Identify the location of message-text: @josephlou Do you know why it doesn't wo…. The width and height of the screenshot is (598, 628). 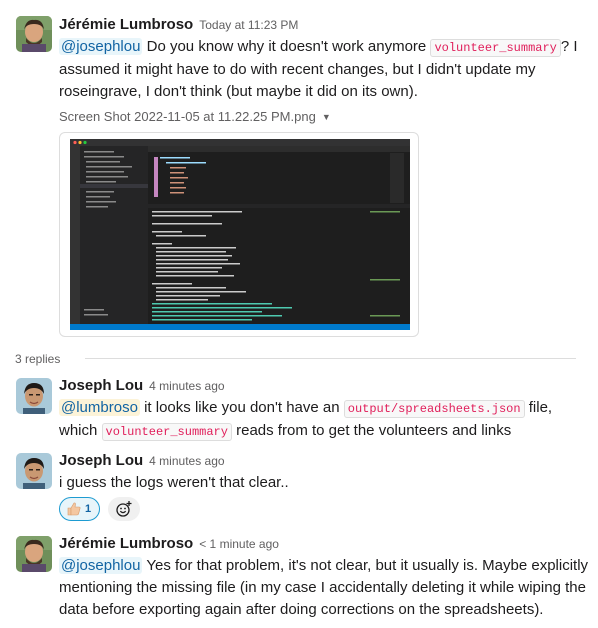
(318, 69).